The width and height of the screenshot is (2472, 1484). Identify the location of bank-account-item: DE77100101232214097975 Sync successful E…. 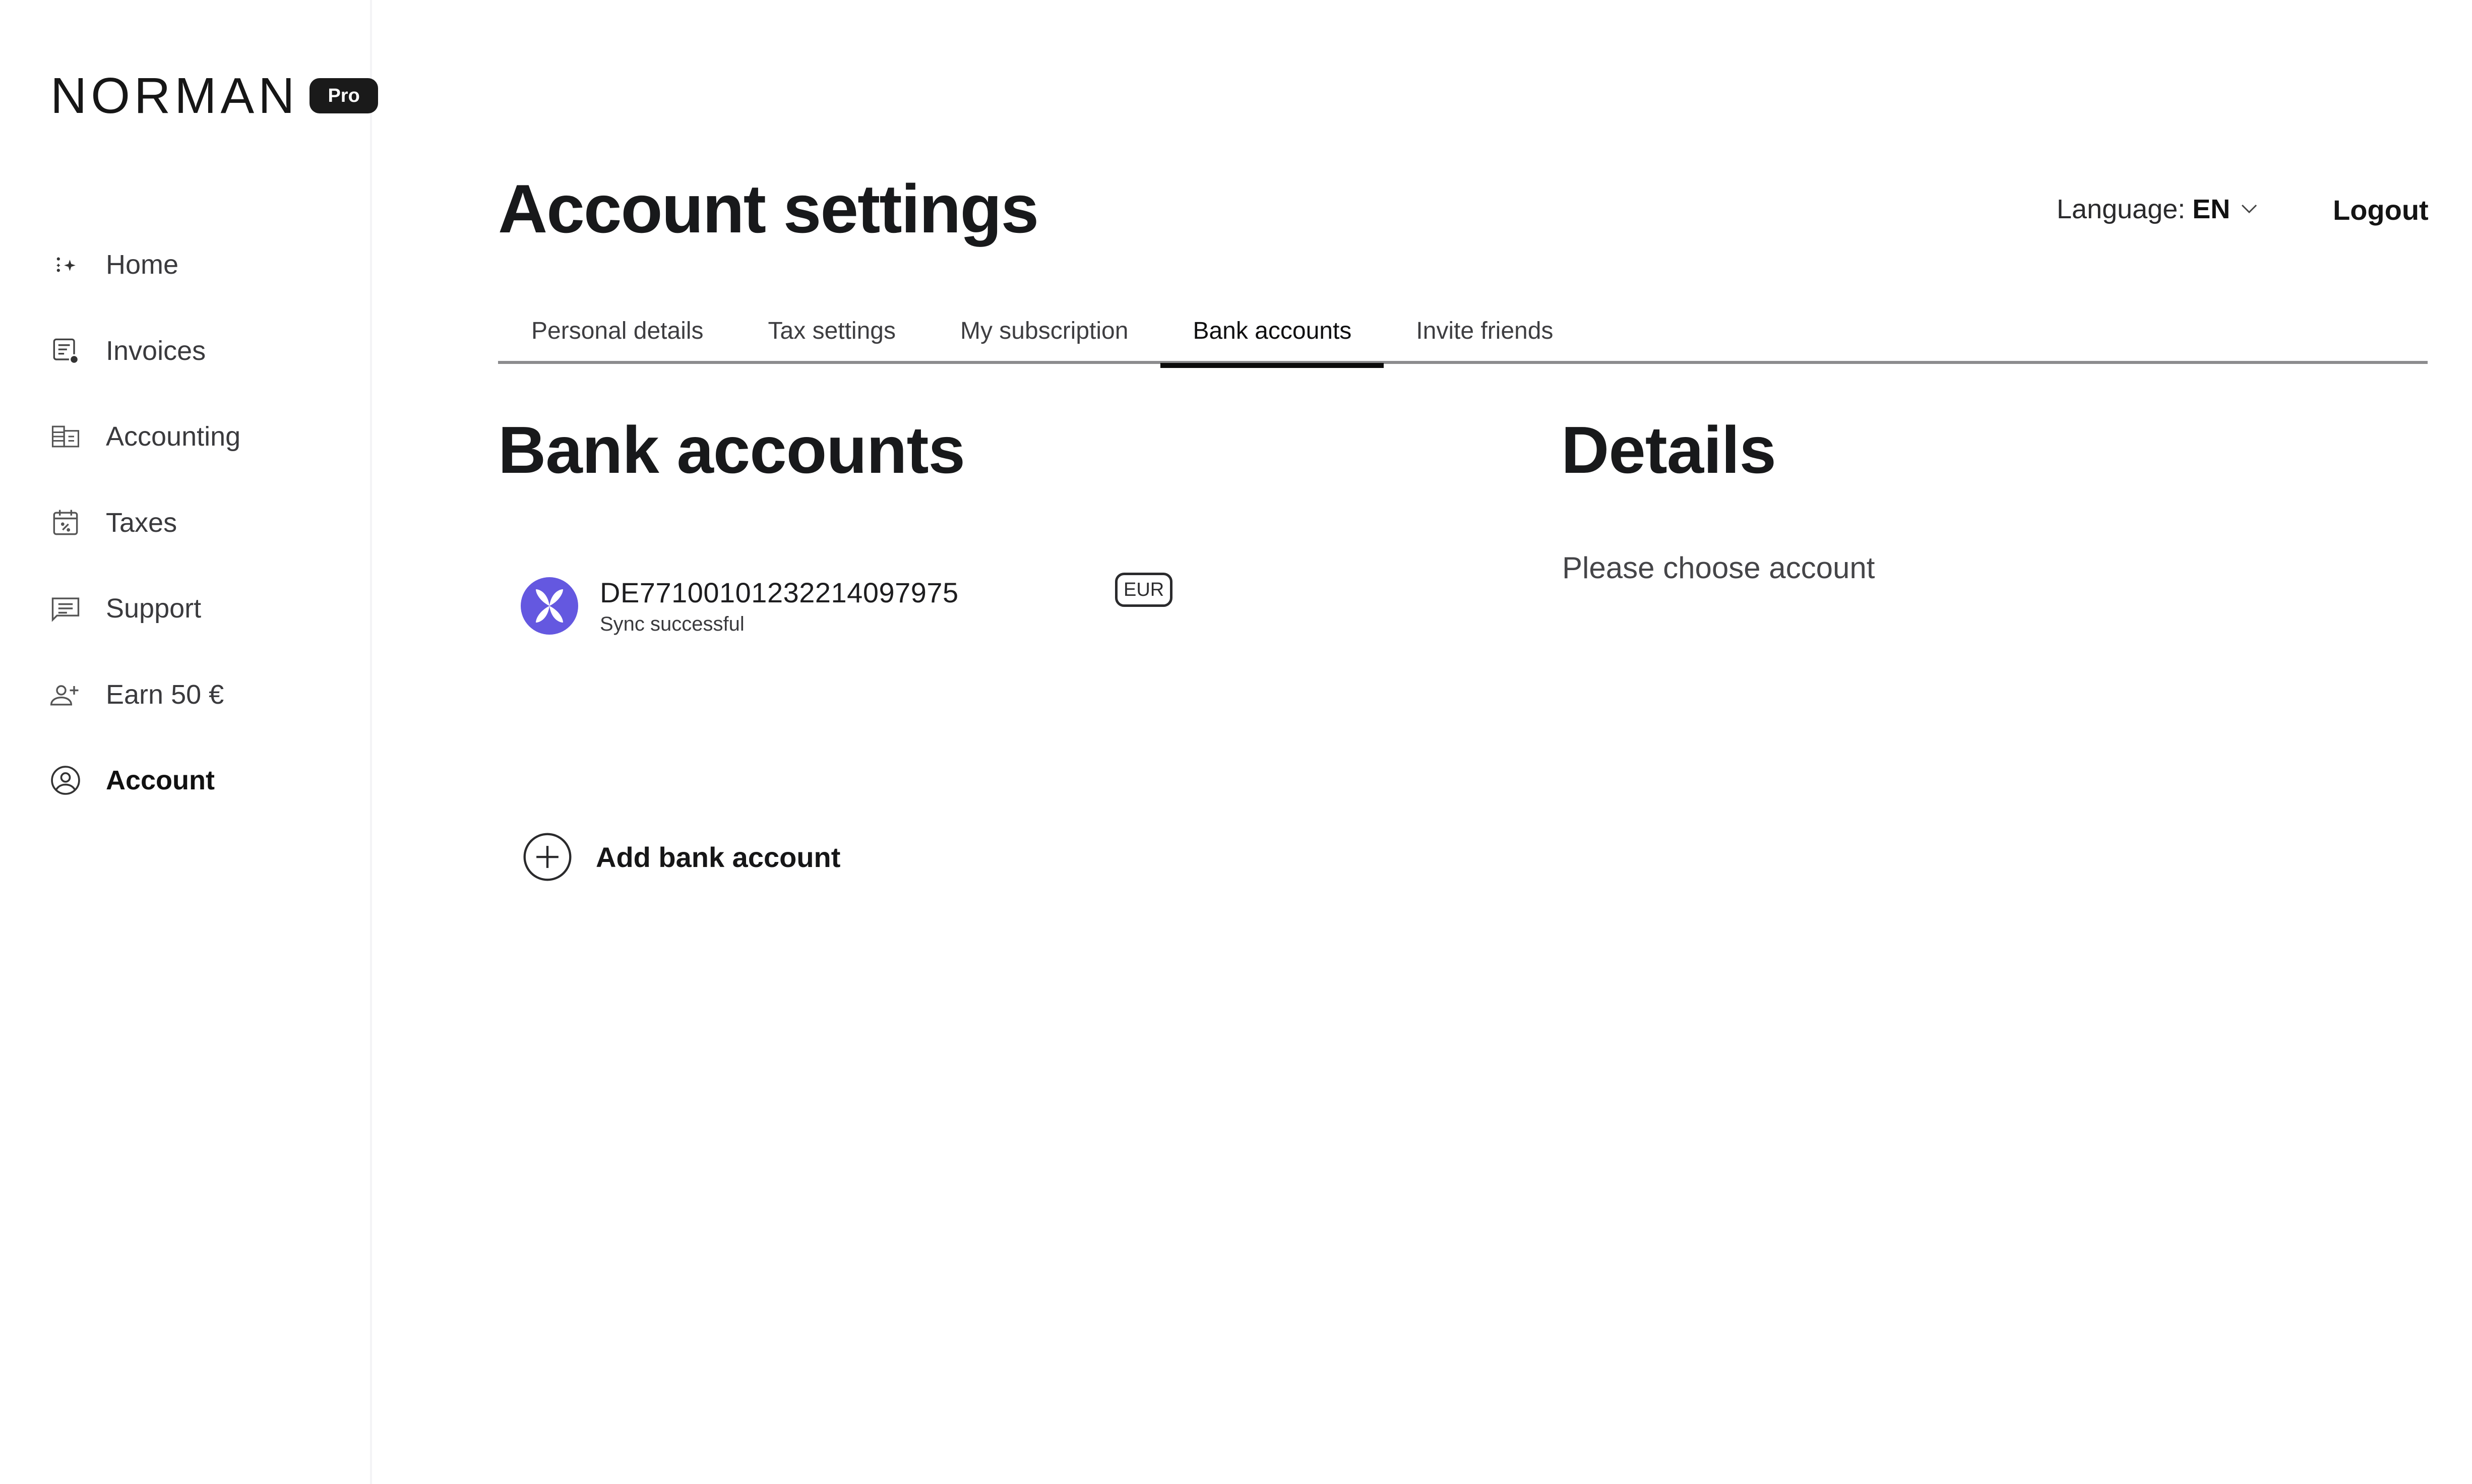
(851, 606).